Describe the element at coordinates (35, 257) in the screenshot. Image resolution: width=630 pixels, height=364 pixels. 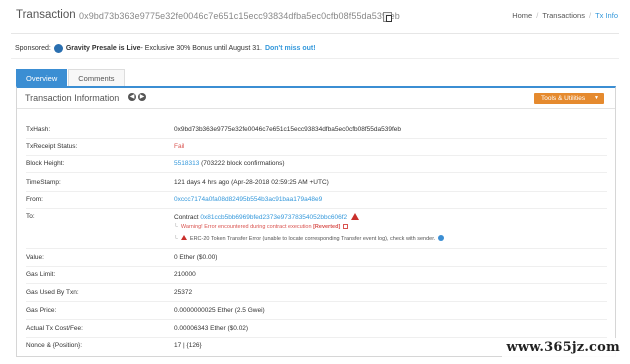
I see `row-label: Value:` at that location.